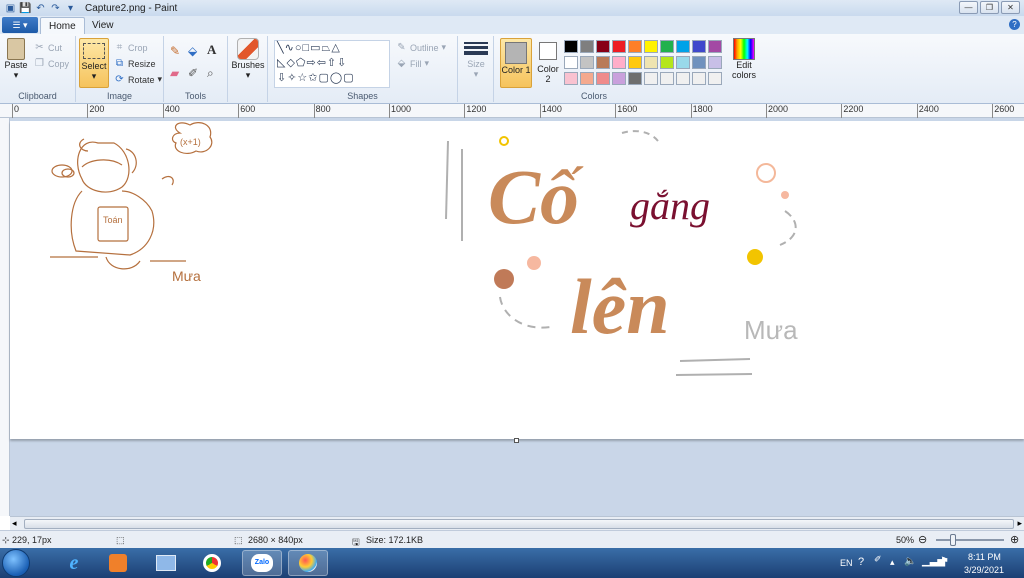 The width and height of the screenshot is (1024, 578). Describe the element at coordinates (989, 7) in the screenshot. I see `restore-button: ❐` at that location.